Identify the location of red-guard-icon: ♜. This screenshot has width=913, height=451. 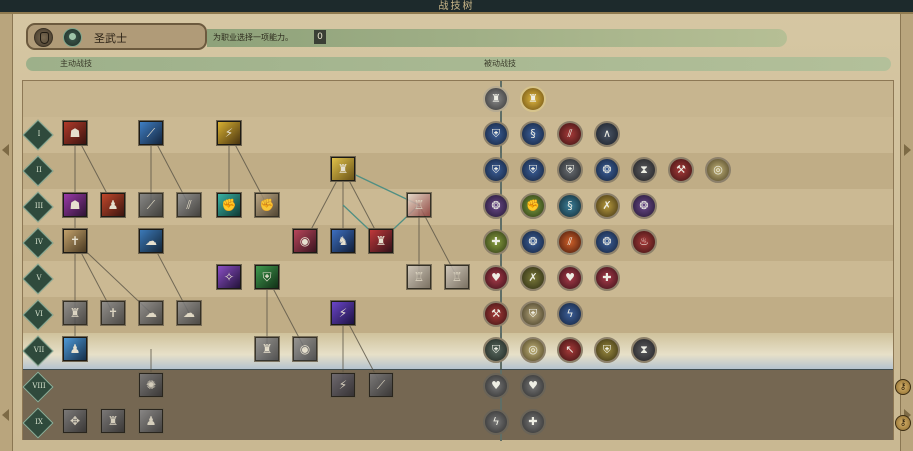
(381, 241).